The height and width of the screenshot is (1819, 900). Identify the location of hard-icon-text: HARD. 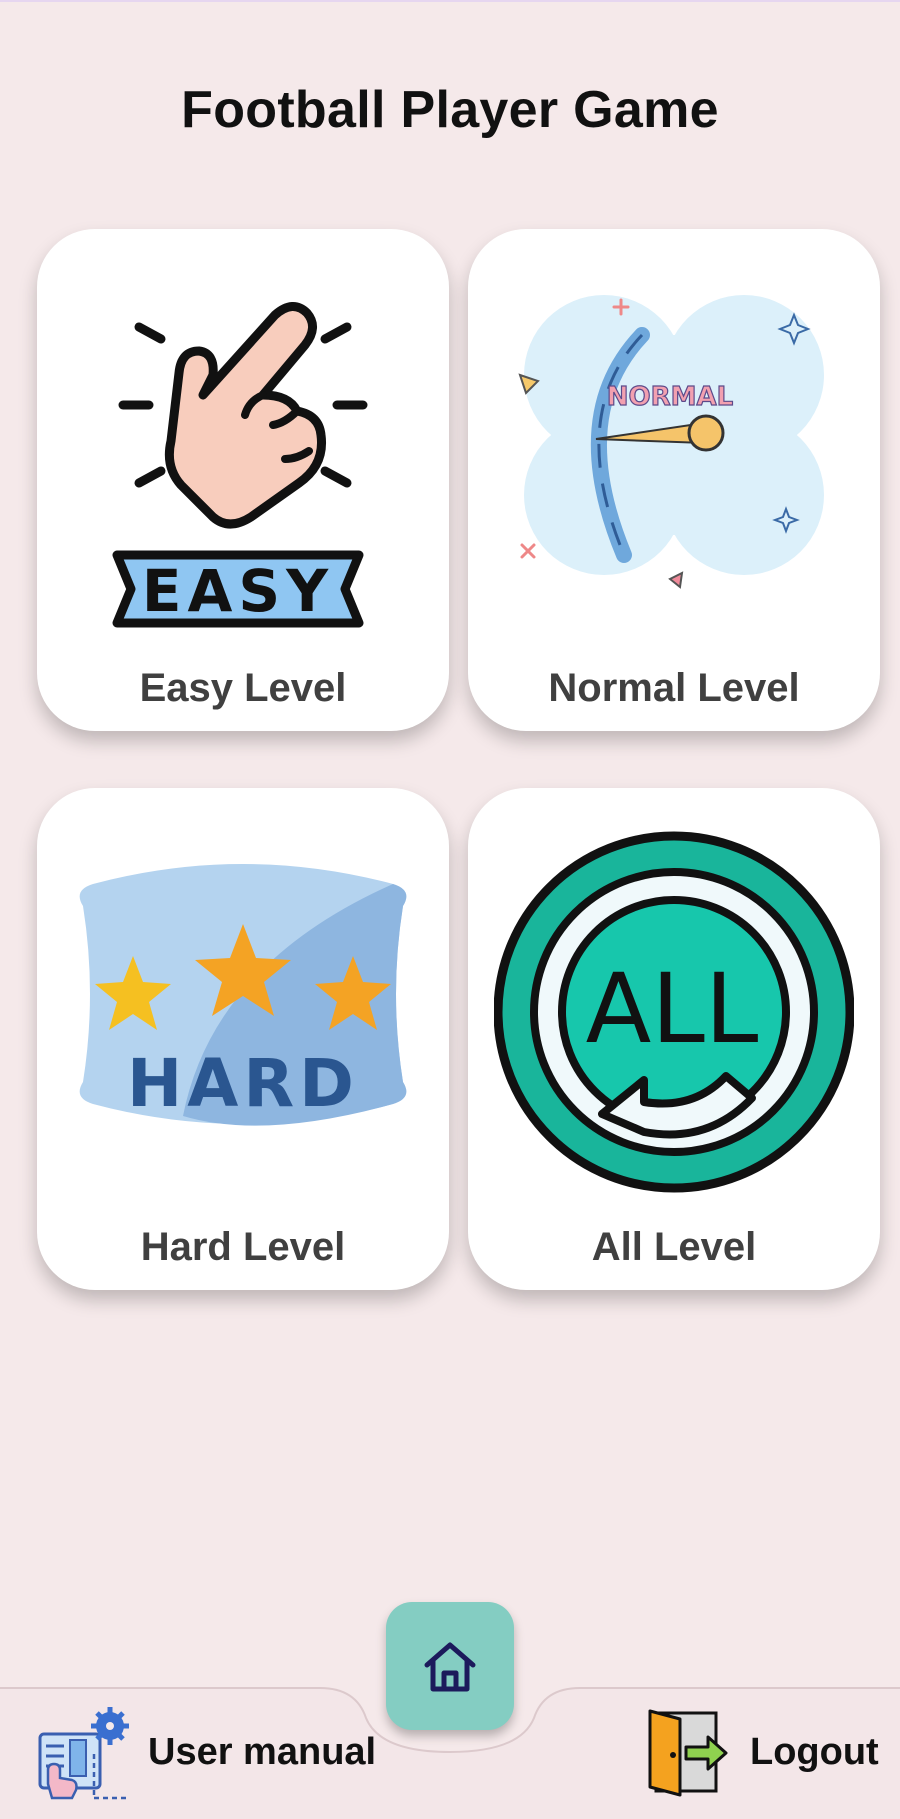
(243, 1083).